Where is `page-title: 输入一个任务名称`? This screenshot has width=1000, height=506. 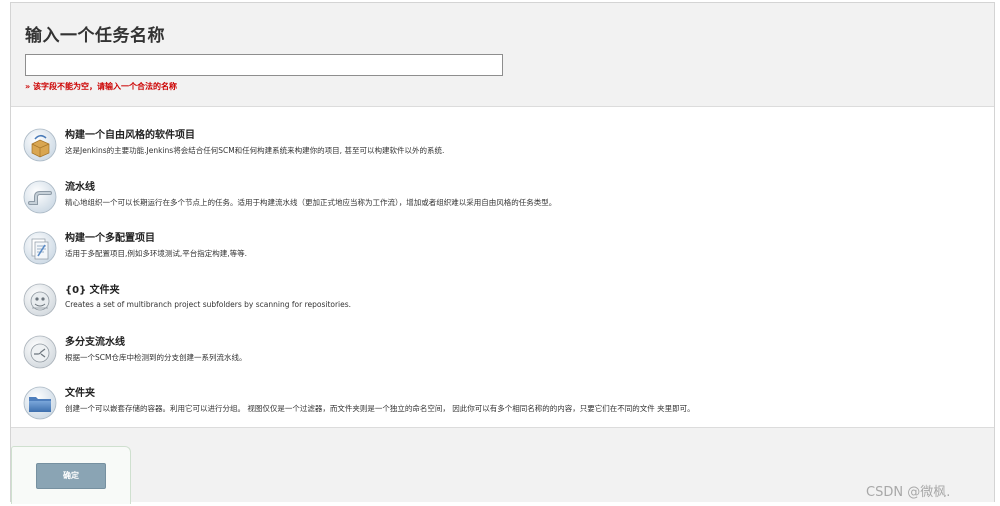 page-title: 输入一个任务名称 is located at coordinates (95, 36).